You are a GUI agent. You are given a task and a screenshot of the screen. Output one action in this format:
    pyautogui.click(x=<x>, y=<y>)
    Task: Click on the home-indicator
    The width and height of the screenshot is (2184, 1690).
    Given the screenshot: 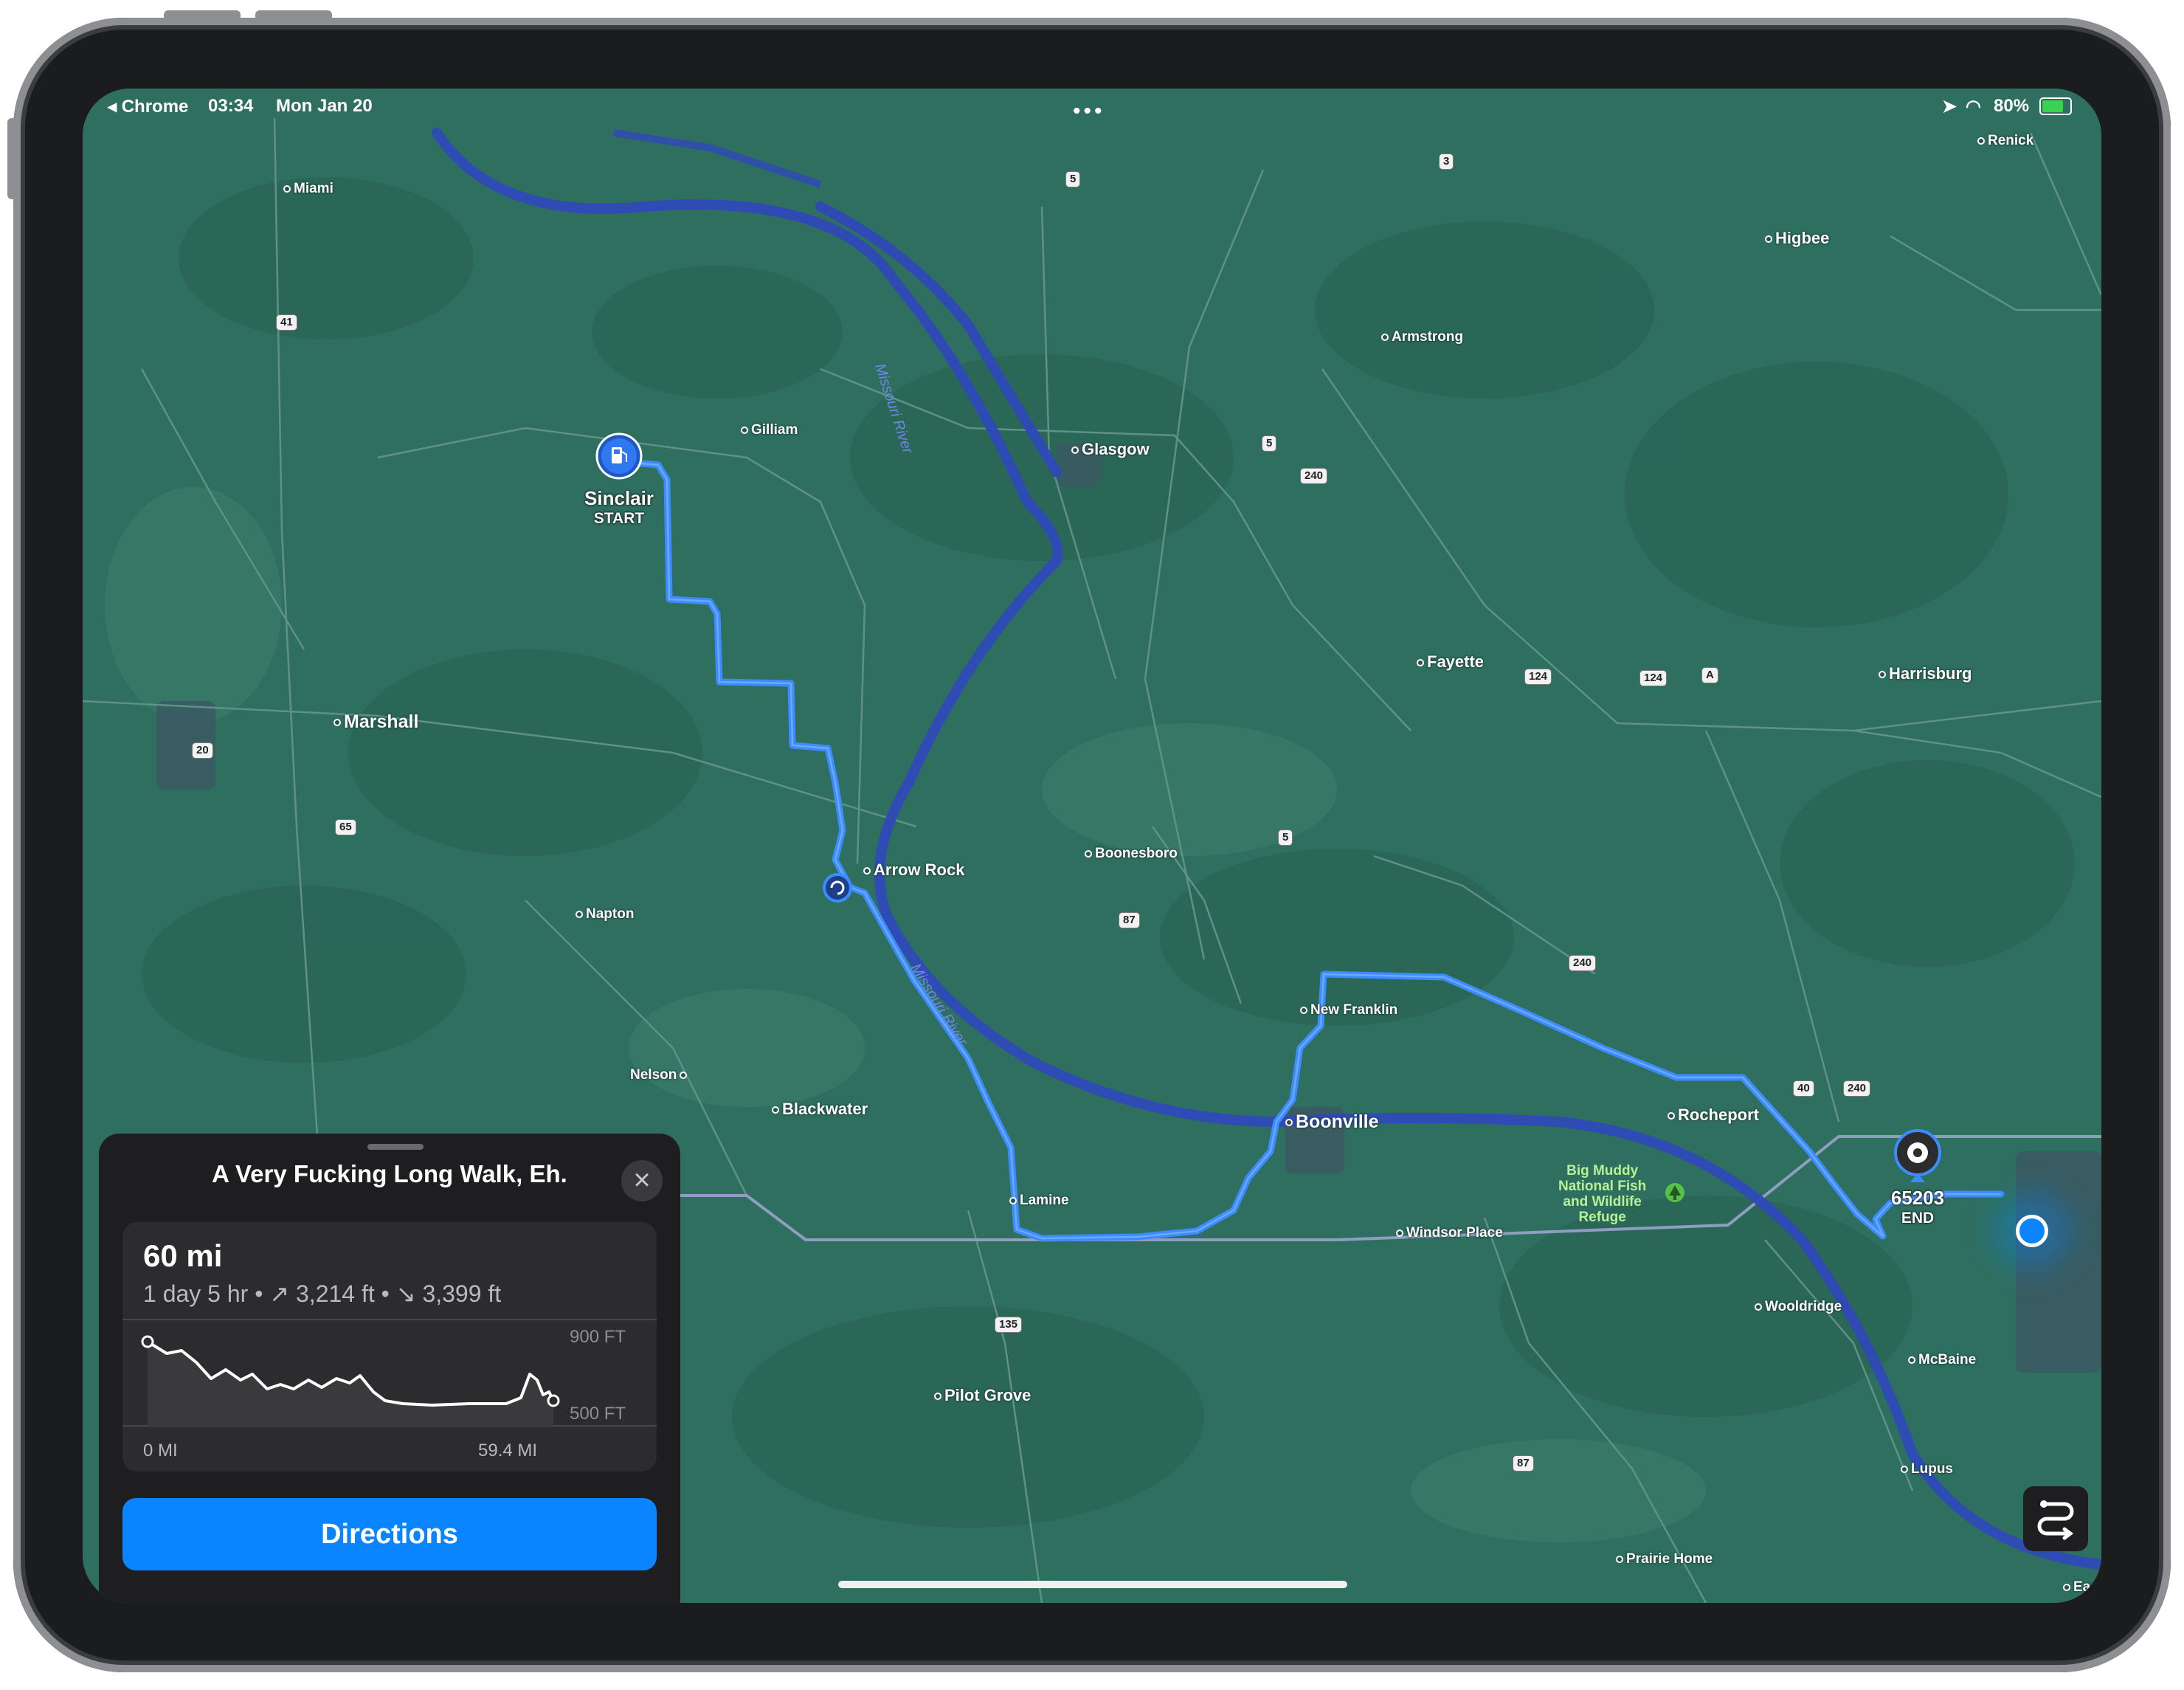 What is the action you would take?
    pyautogui.click(x=1093, y=1585)
    